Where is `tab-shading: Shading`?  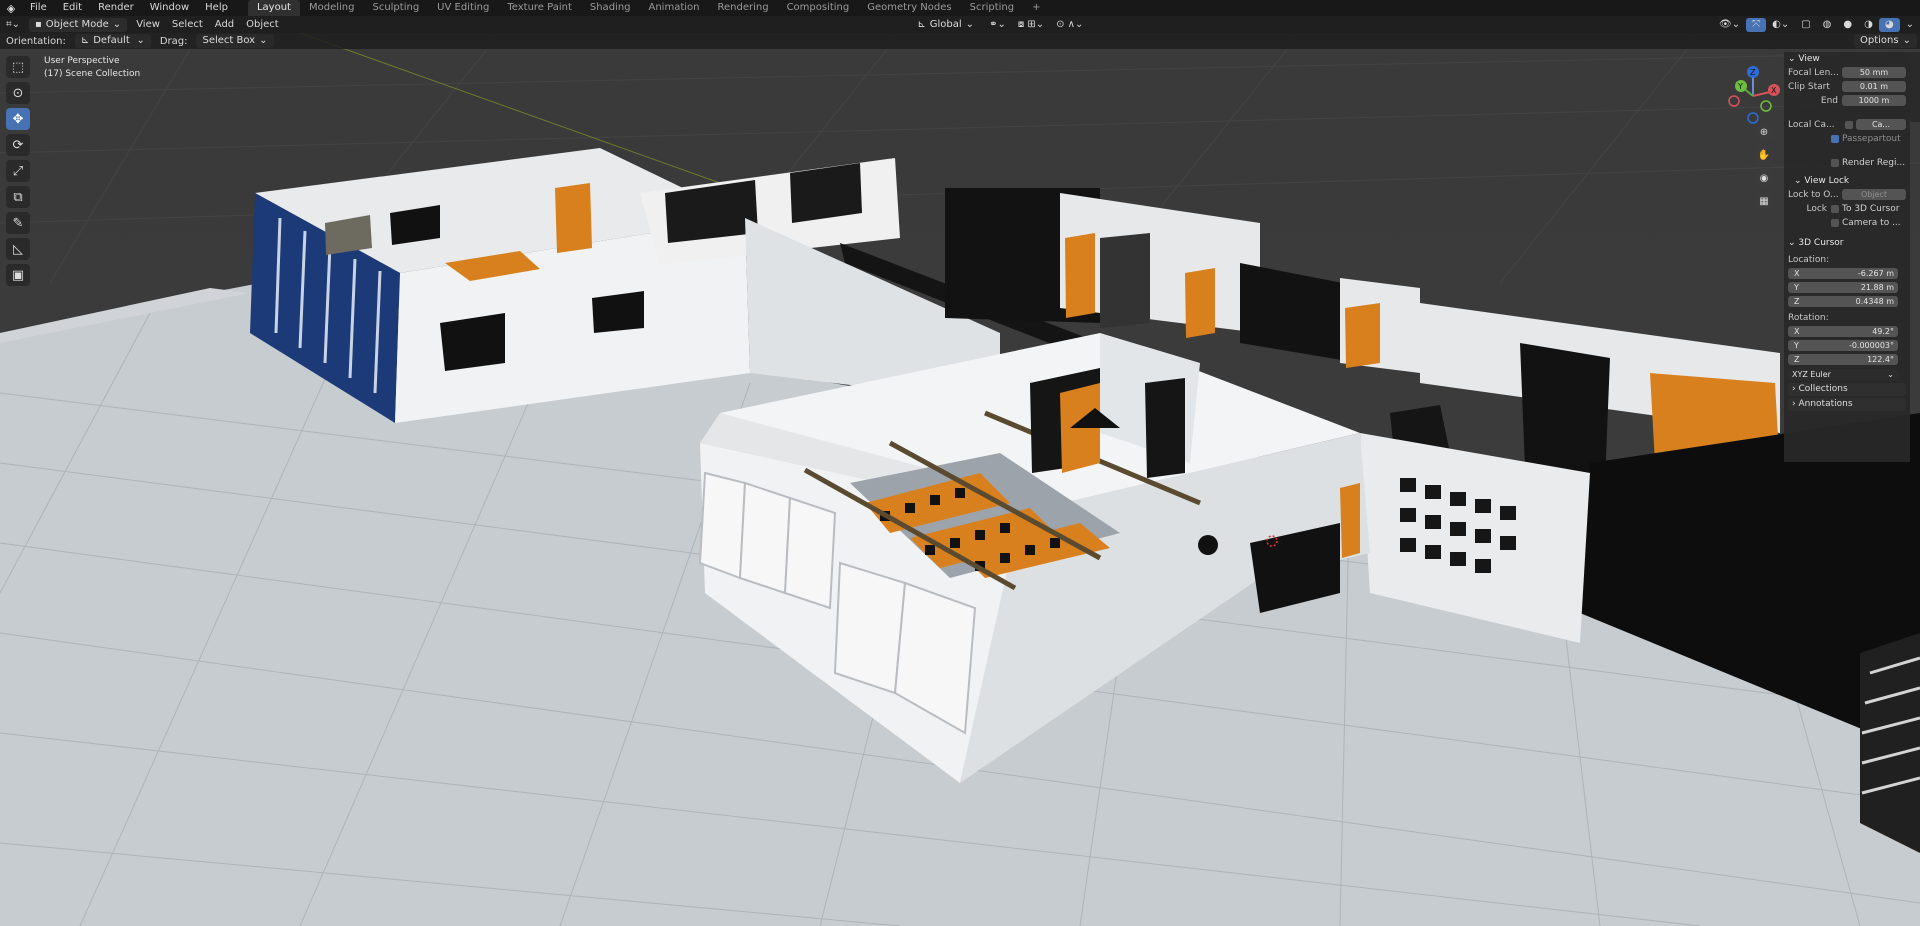
tab-shading: Shading is located at coordinates (610, 8).